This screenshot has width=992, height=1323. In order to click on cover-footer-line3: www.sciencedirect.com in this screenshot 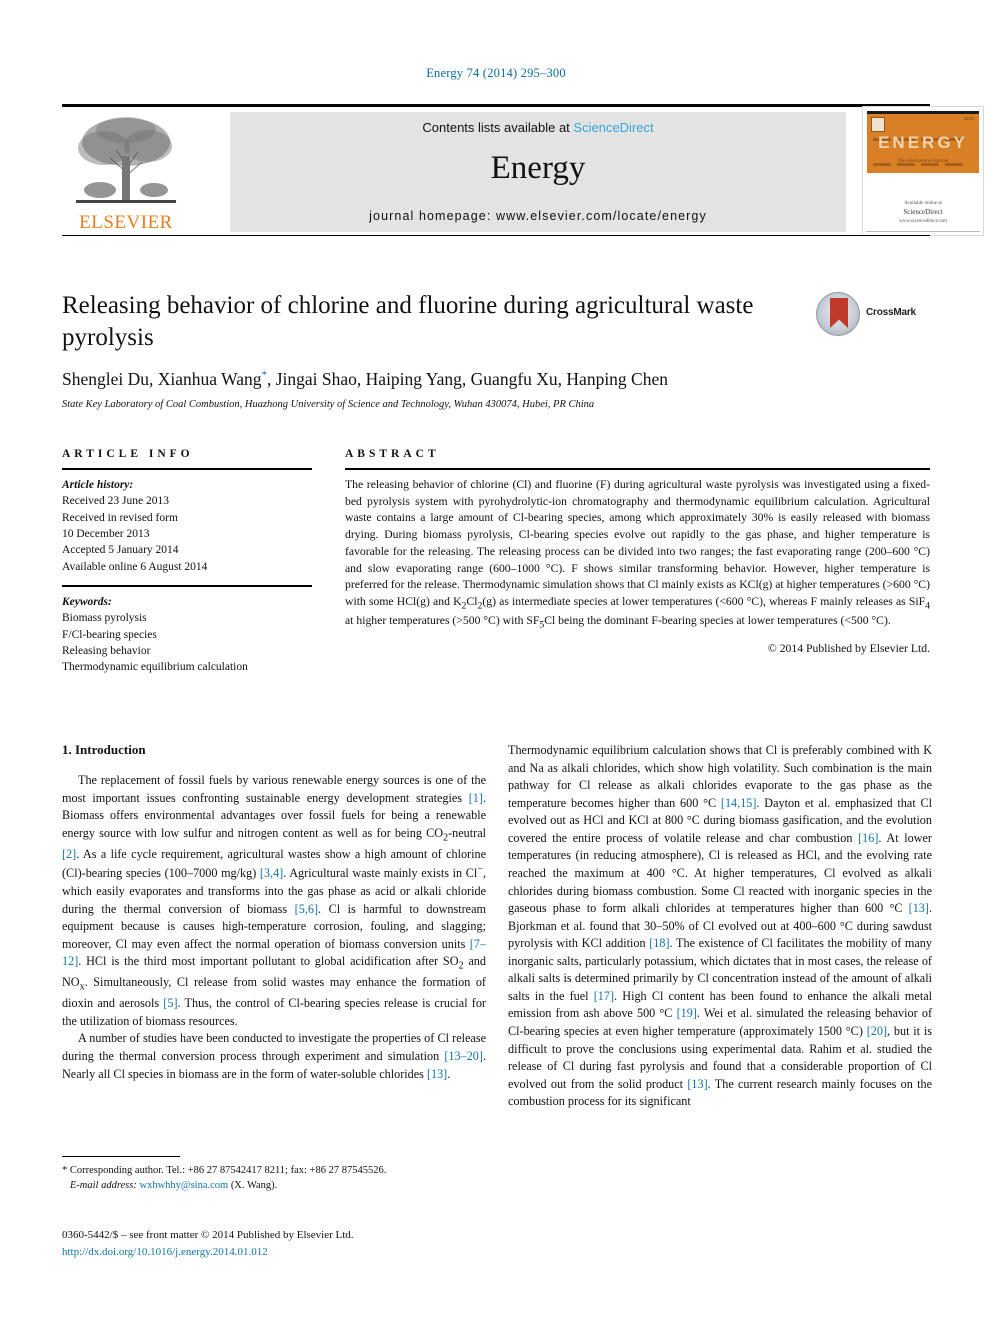, I will do `click(923, 221)`.